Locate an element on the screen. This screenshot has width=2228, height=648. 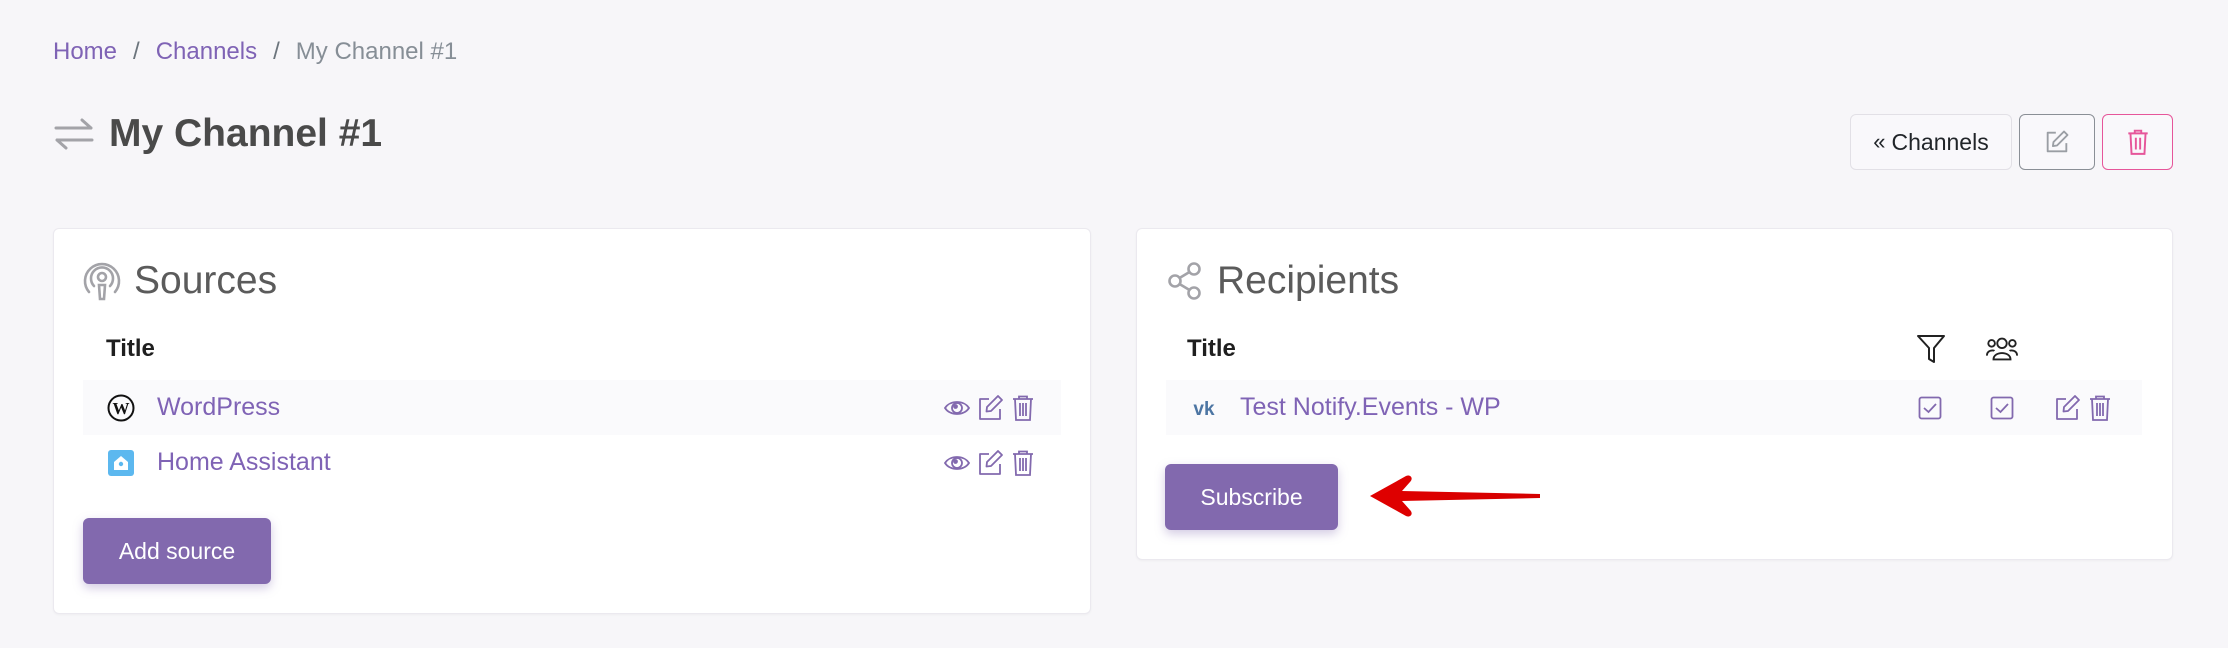
broadcast-icon is located at coordinates (102, 281).